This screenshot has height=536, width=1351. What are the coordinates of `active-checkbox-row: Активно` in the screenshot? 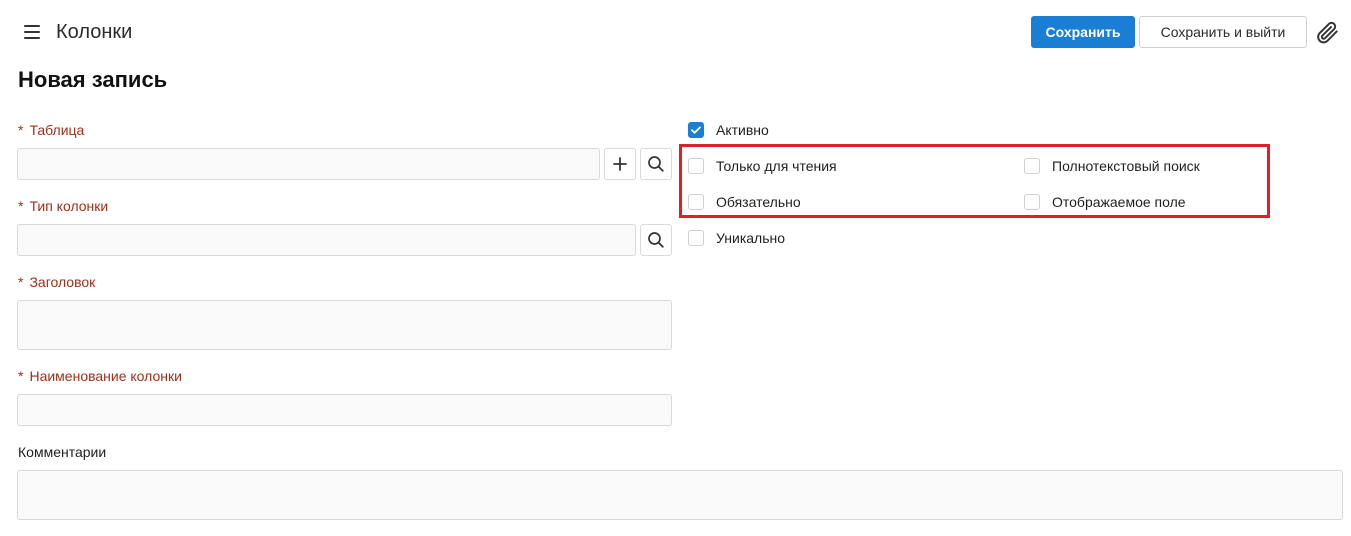 It's located at (728, 130).